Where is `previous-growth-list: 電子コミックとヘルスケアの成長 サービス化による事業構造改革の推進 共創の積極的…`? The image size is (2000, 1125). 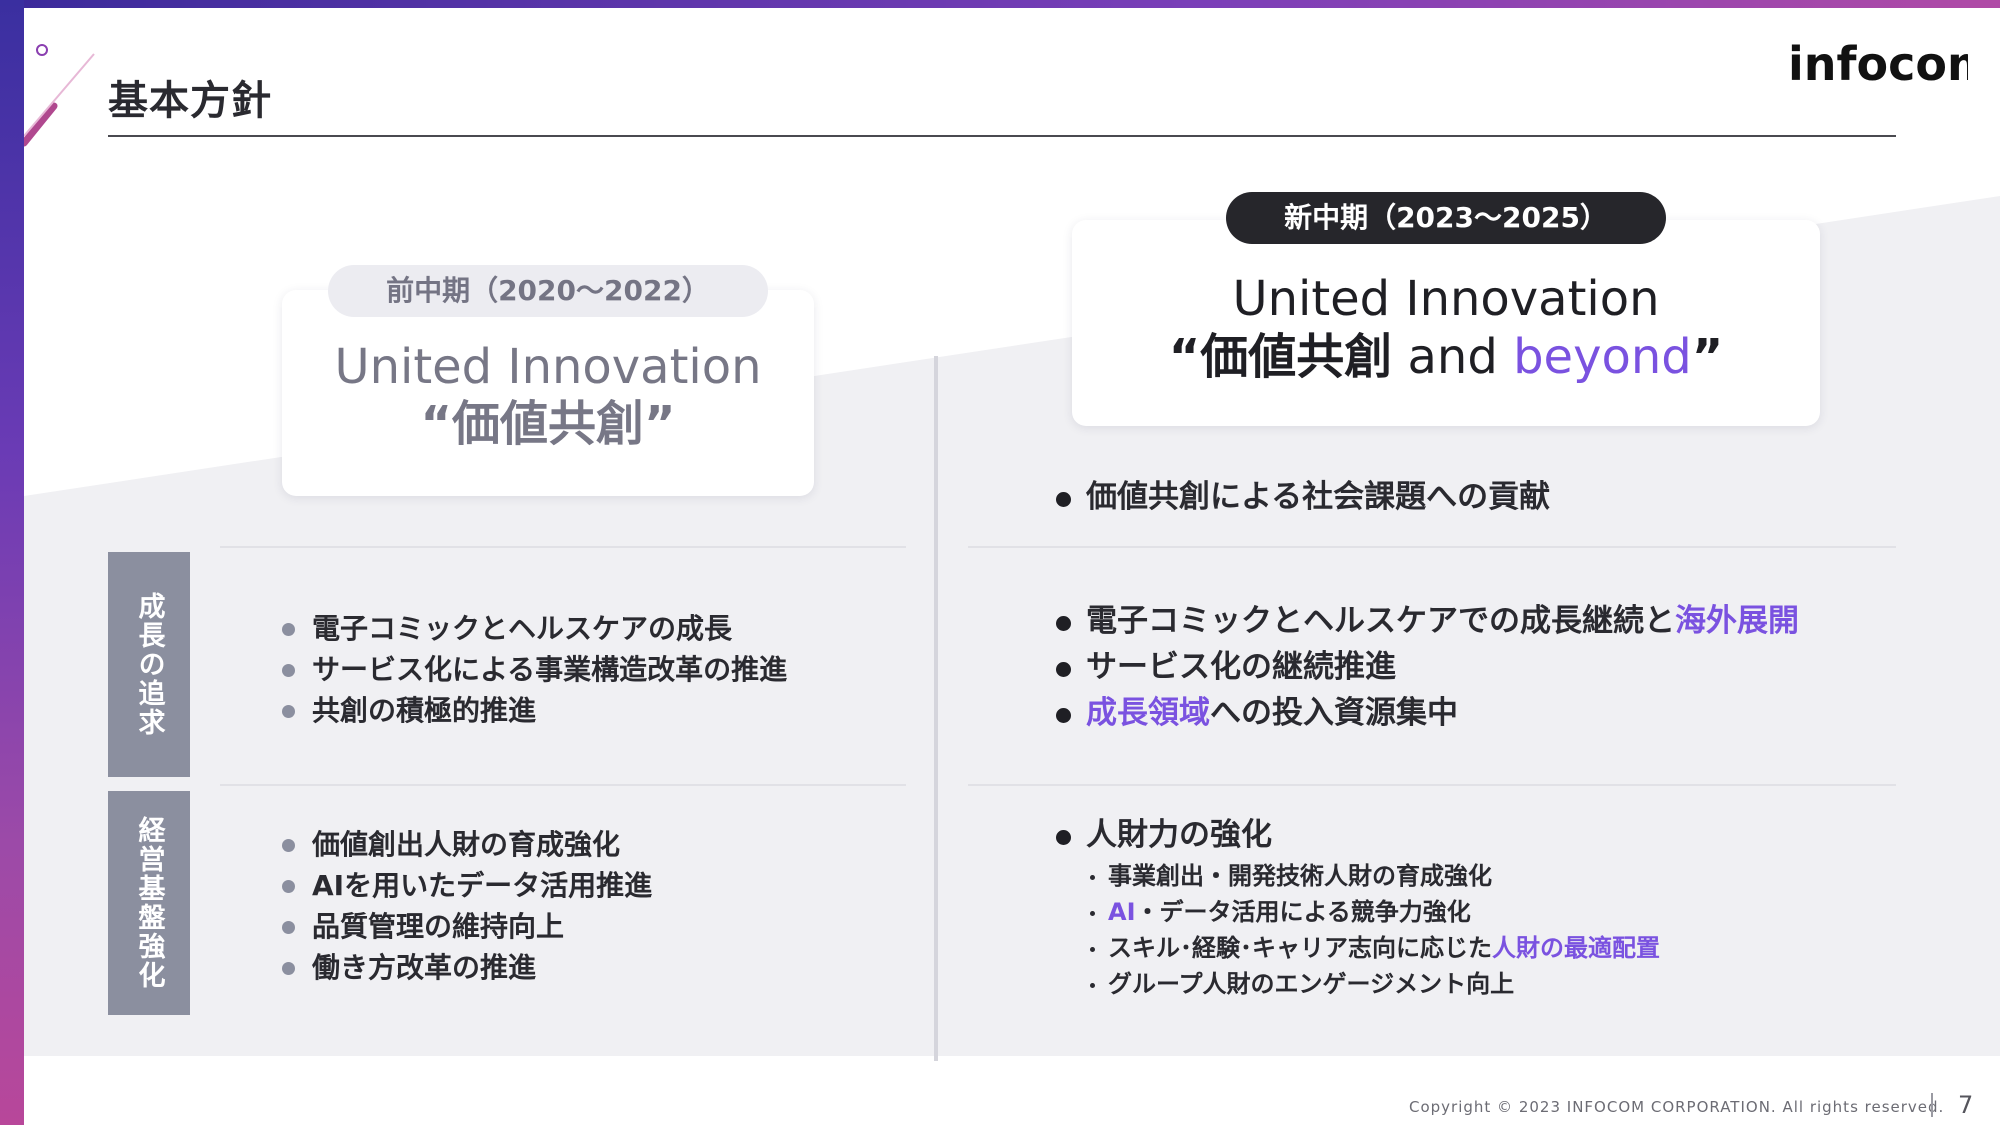
previous-growth-list: 電子コミックとヘルスケアの成長 サービス化による事業構造改革の推進 共創の積極的… is located at coordinates (534, 669).